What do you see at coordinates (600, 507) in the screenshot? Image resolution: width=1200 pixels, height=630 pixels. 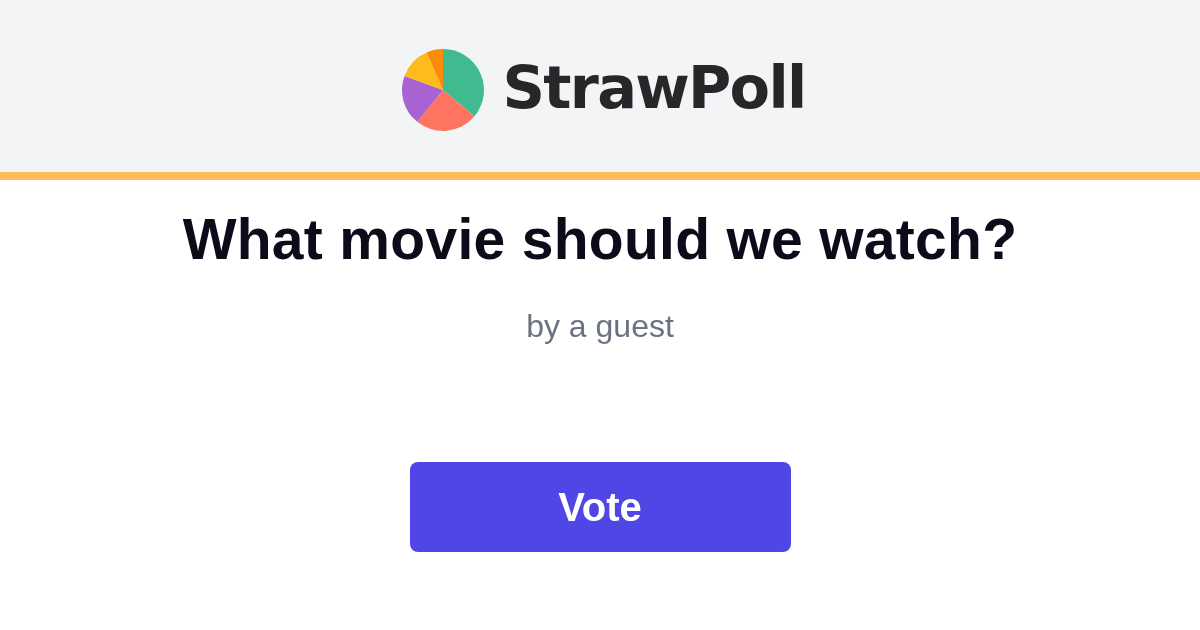 I see `vote-button: Vote` at bounding box center [600, 507].